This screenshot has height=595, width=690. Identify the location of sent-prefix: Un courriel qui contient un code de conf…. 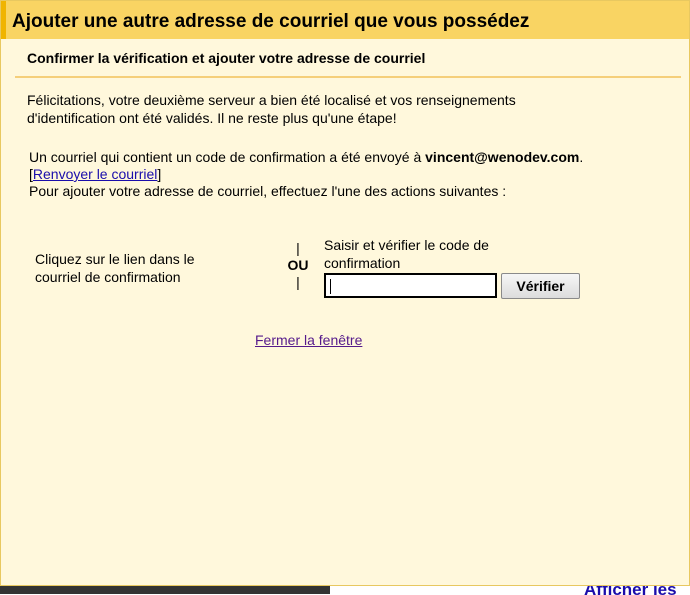
(227, 157).